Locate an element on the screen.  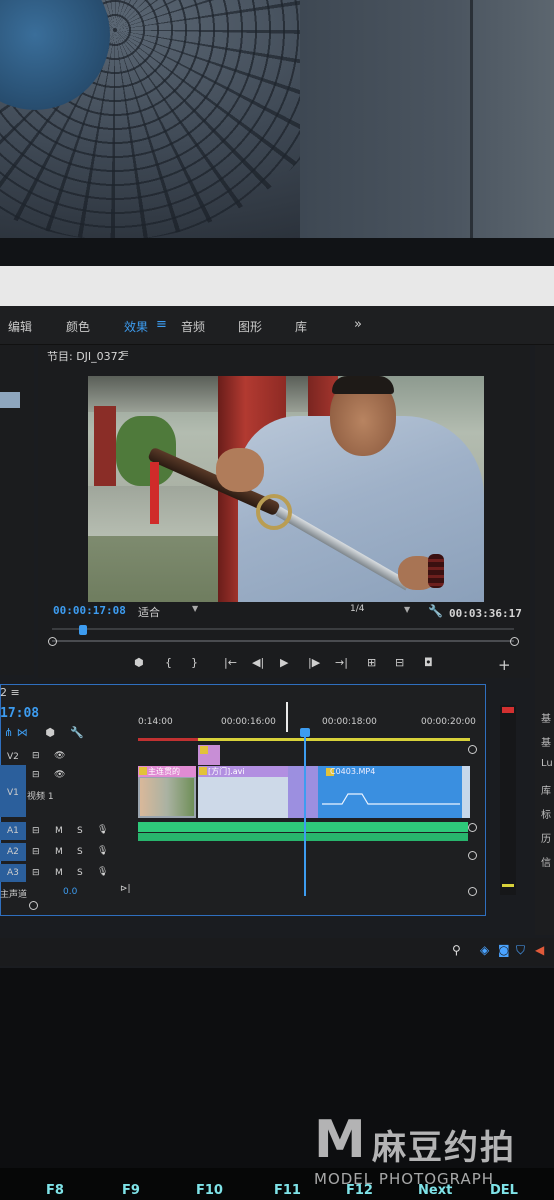
snap-icon: ⋔ is located at coordinates (8, 732).